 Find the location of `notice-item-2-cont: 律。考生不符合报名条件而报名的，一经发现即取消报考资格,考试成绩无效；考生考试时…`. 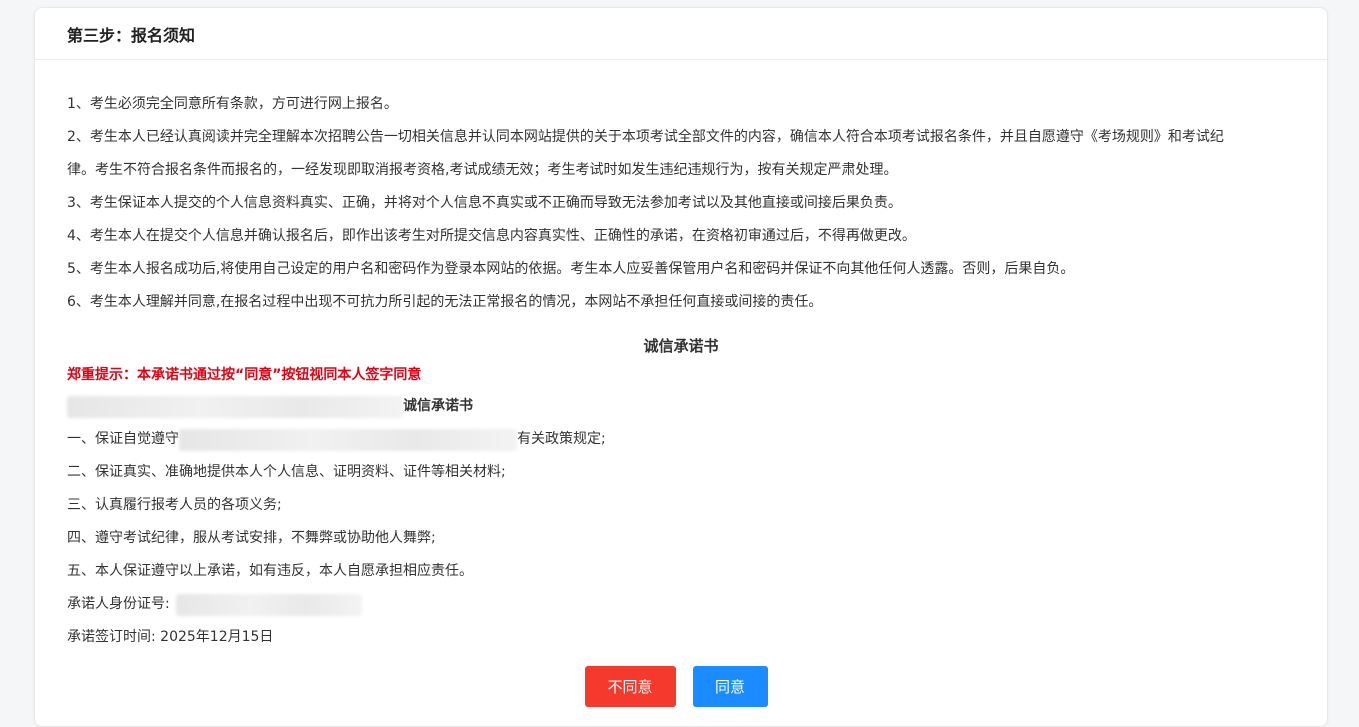

notice-item-2-cont: 律。考生不符合报名条件而报名的，一经发现即取消报考资格,考试成绩无效；考生考试时… is located at coordinates (482, 170).